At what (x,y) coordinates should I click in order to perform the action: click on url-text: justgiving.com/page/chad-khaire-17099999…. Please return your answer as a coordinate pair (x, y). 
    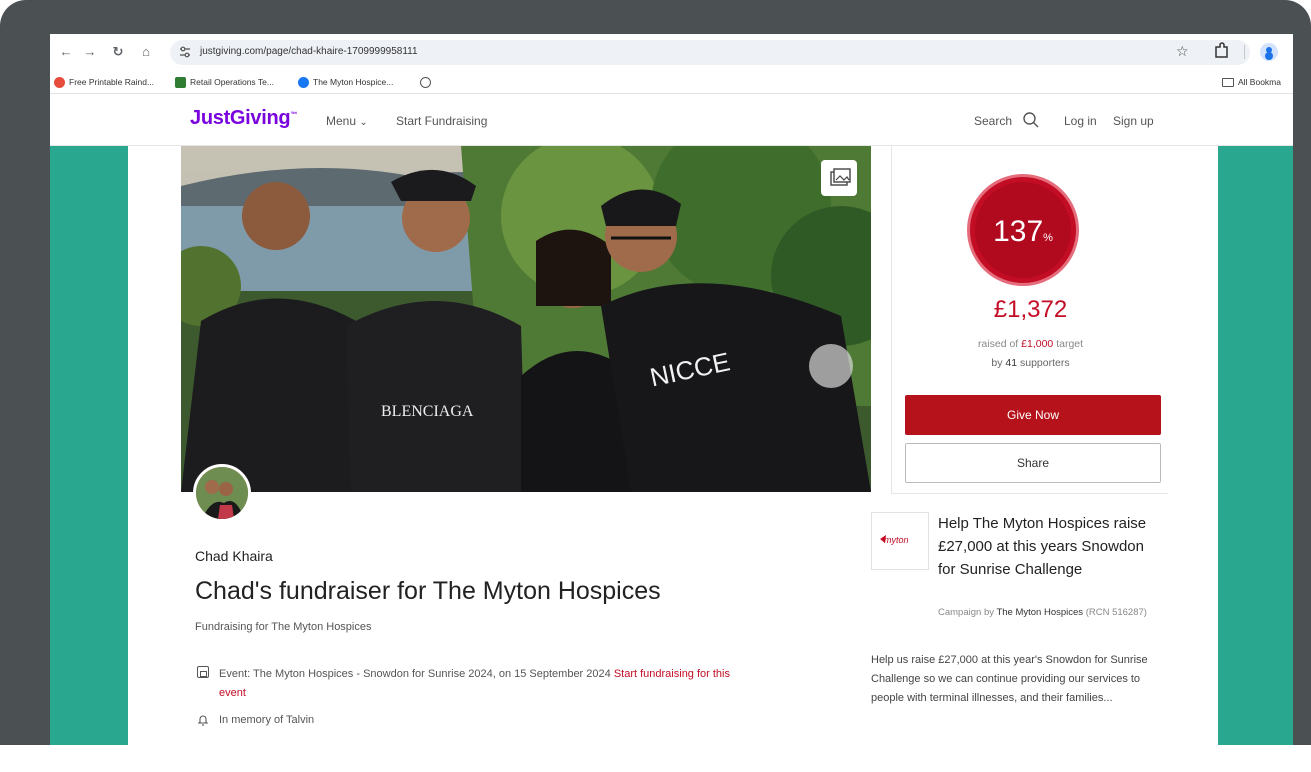
    Looking at the image, I should click on (309, 51).